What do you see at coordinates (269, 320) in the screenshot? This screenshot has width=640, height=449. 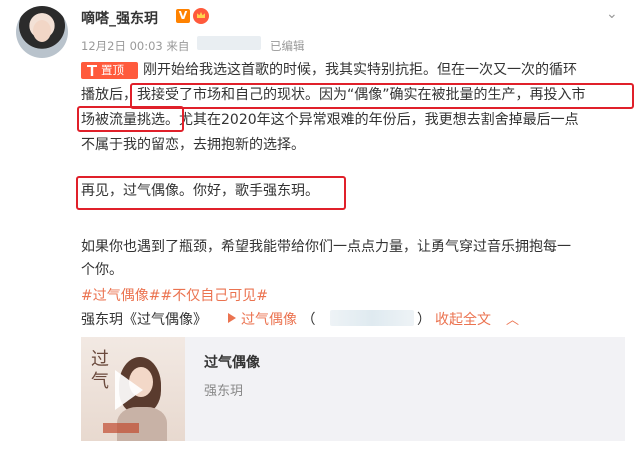 I see `music-link-label: 过气偶像` at bounding box center [269, 320].